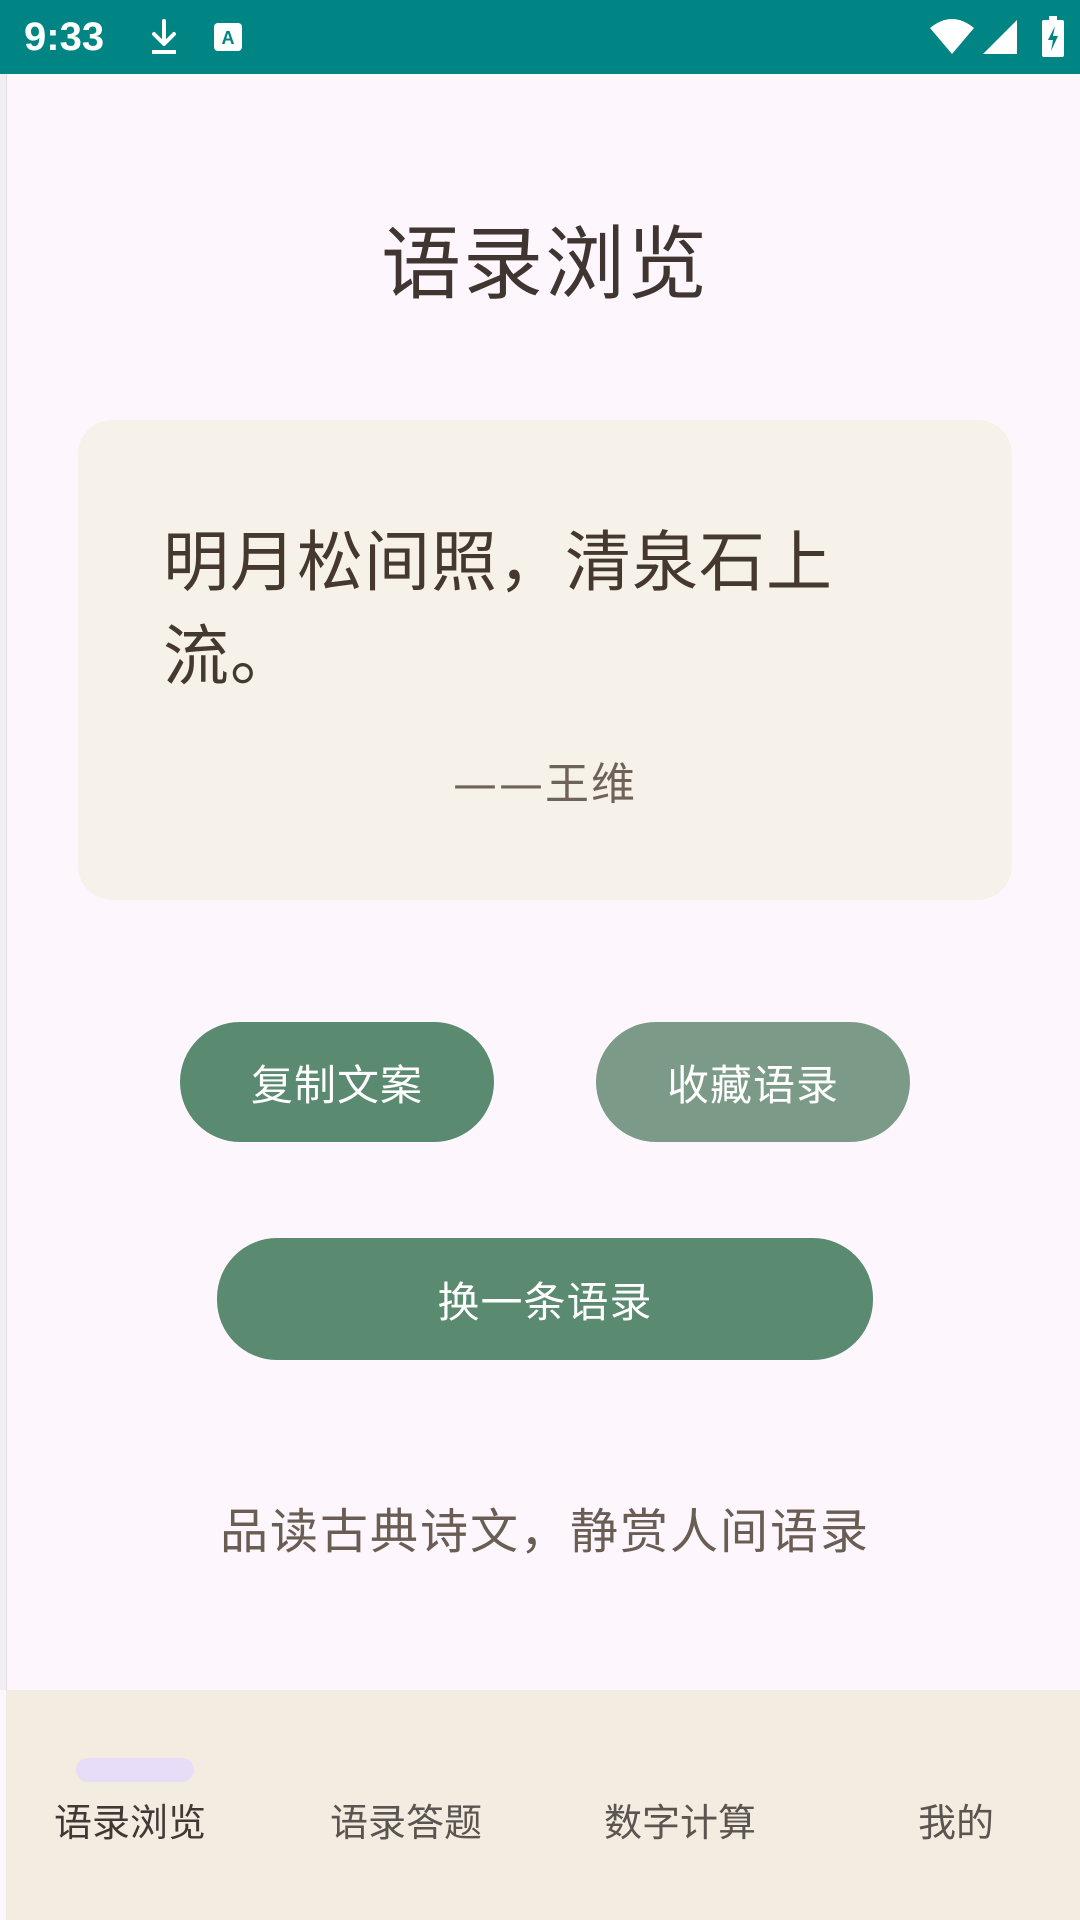 Image resolution: width=1080 pixels, height=1920 pixels. I want to click on nav-active-indicator, so click(135, 1770).